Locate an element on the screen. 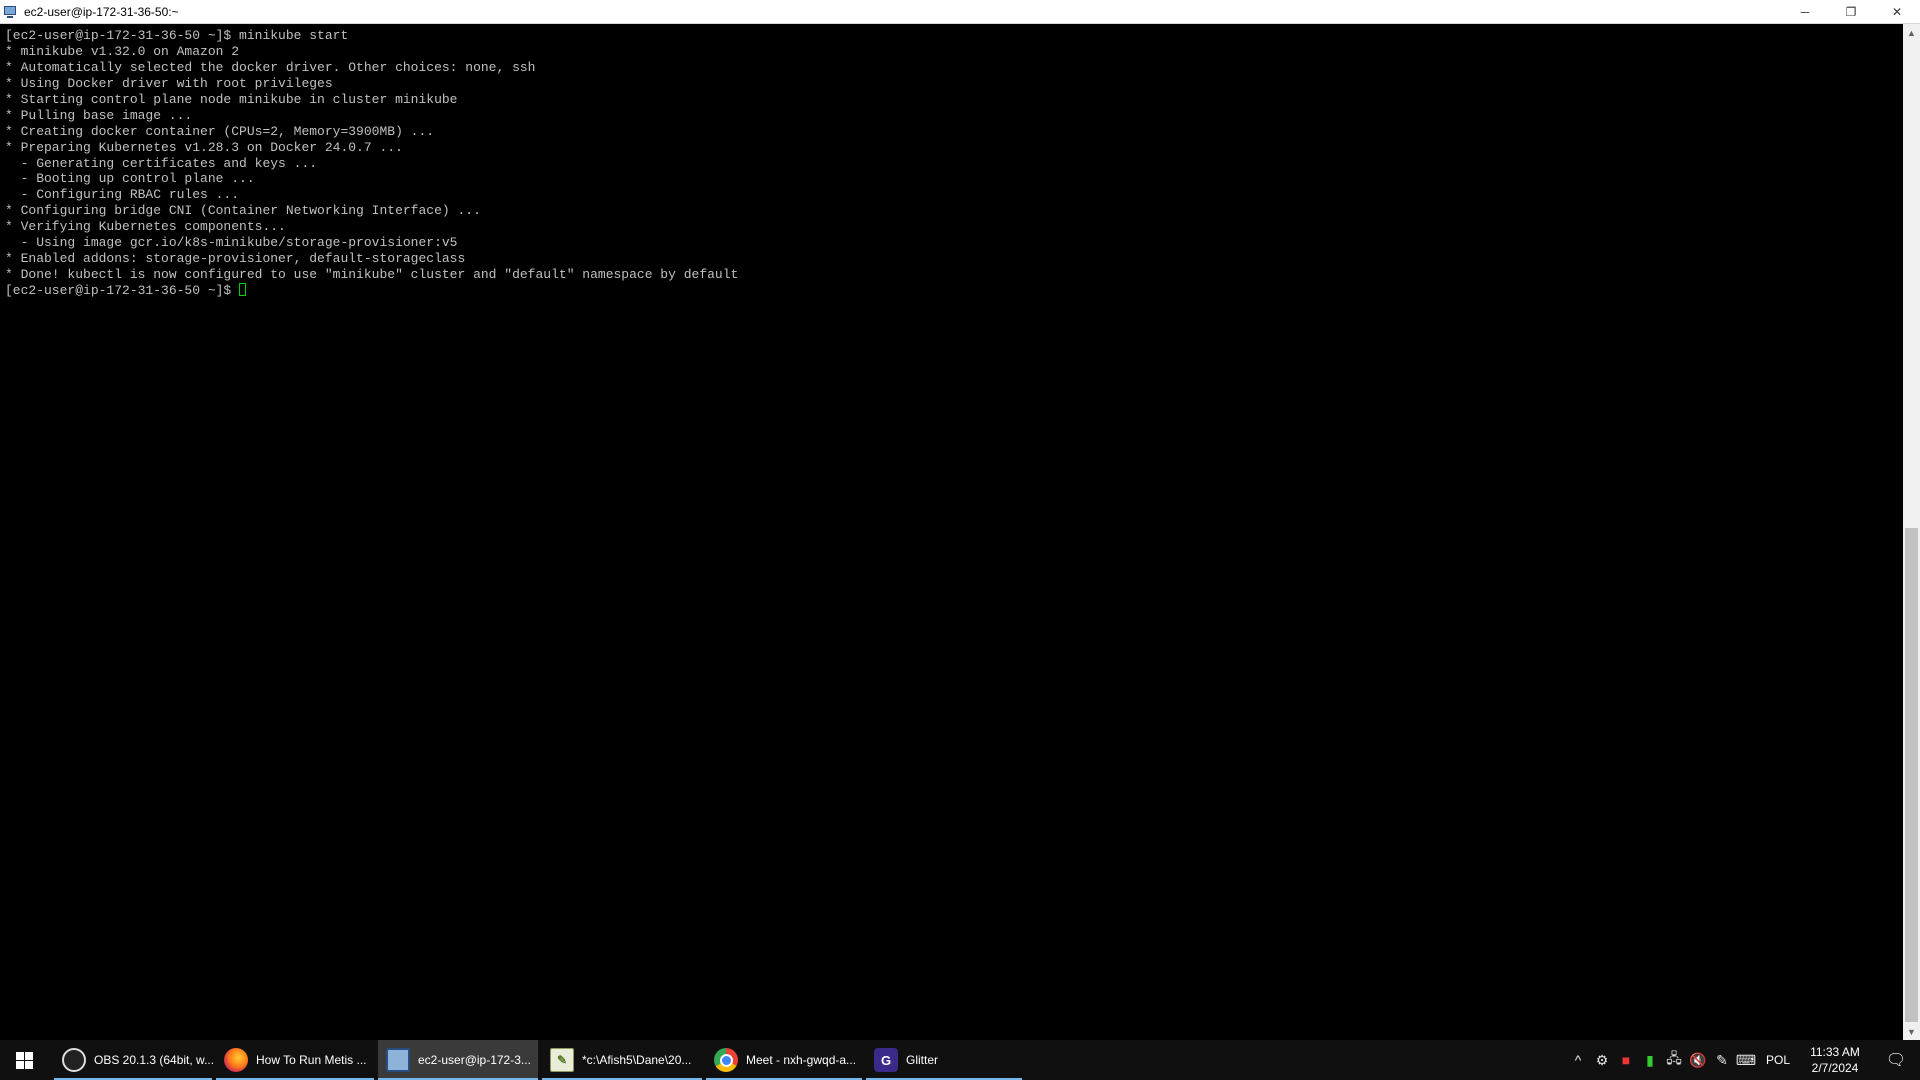 Image resolution: width=1920 pixels, height=1080 pixels. keyboard-icon: ⌨ is located at coordinates (1746, 1060).